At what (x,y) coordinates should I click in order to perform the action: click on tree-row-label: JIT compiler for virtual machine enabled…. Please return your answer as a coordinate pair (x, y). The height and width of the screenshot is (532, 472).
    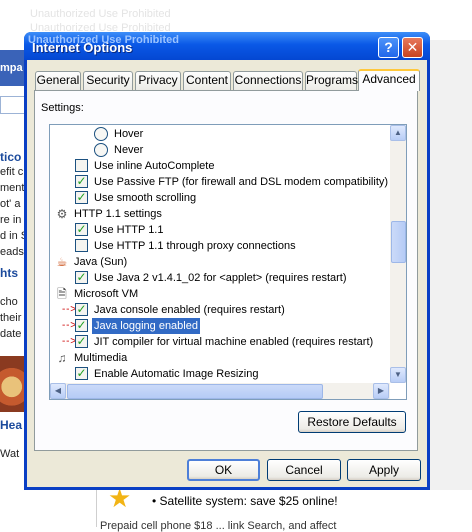
    Looking at the image, I should click on (234, 342).